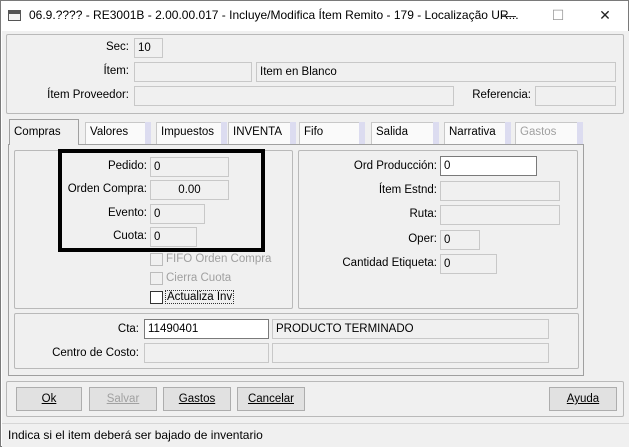 Image resolution: width=629 pixels, height=447 pixels. Describe the element at coordinates (294, 96) in the screenshot. I see `item-proveedor-field` at that location.